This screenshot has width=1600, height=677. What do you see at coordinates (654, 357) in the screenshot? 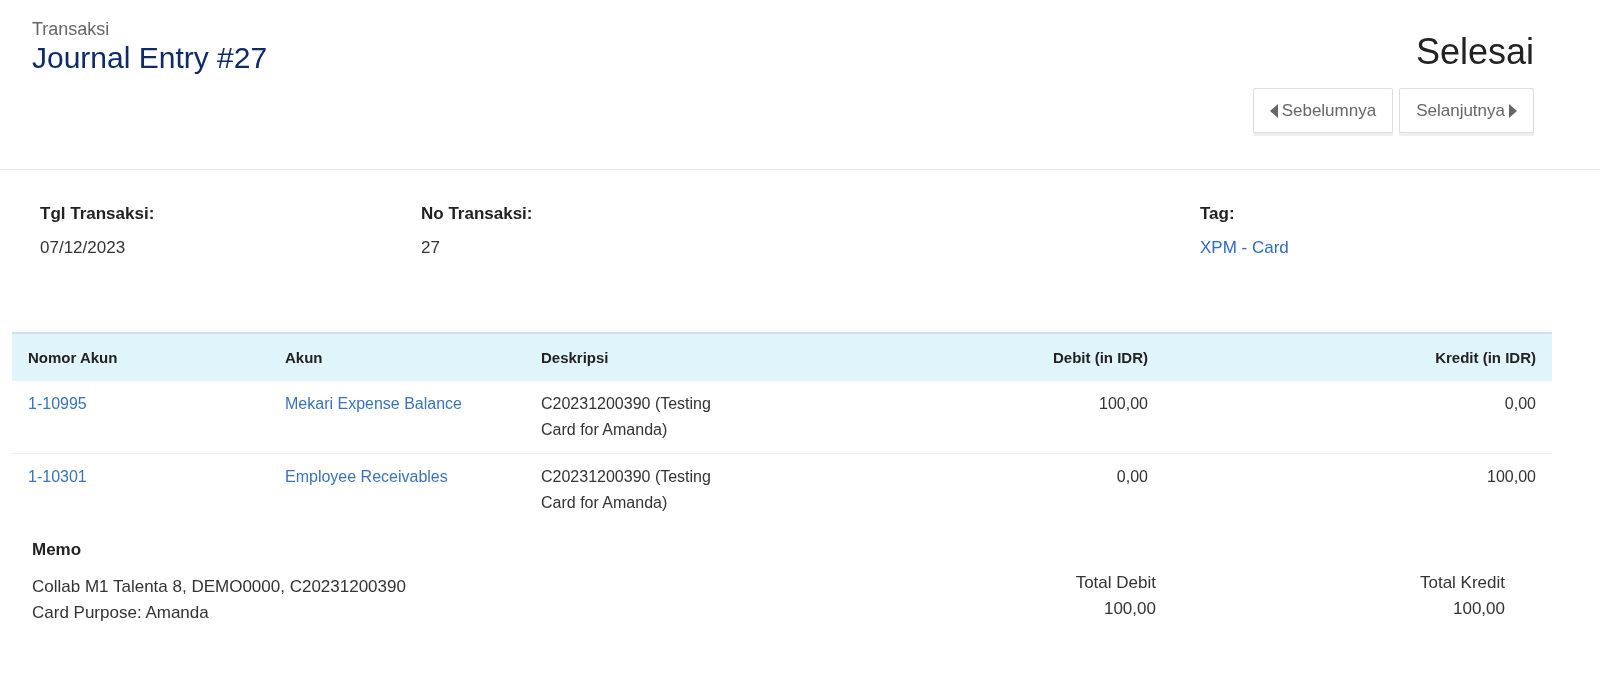
I see `column-header: Deskripsi` at bounding box center [654, 357].